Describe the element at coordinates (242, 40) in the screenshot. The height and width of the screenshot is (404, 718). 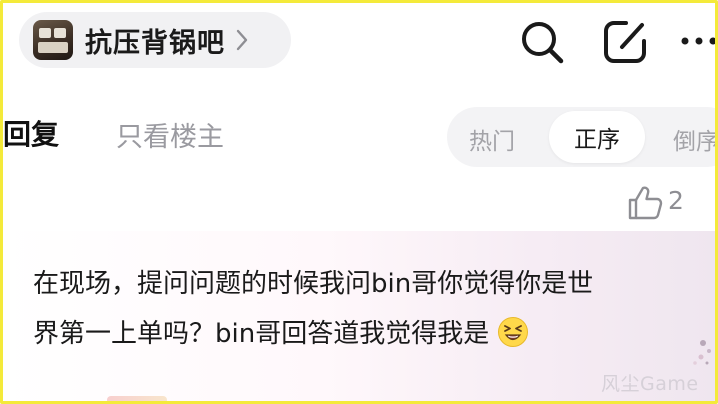
I see `chevron-right-icon` at that location.